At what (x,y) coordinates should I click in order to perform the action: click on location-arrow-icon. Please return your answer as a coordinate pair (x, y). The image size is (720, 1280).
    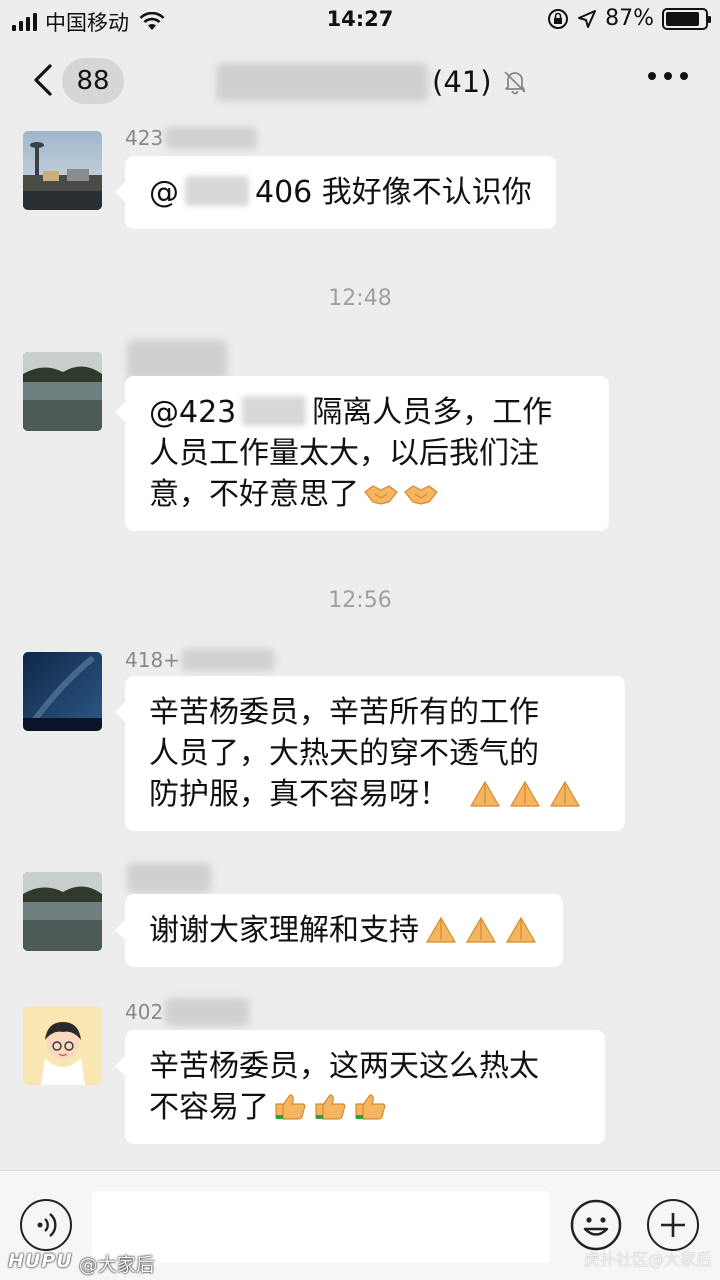
    Looking at the image, I should click on (587, 18).